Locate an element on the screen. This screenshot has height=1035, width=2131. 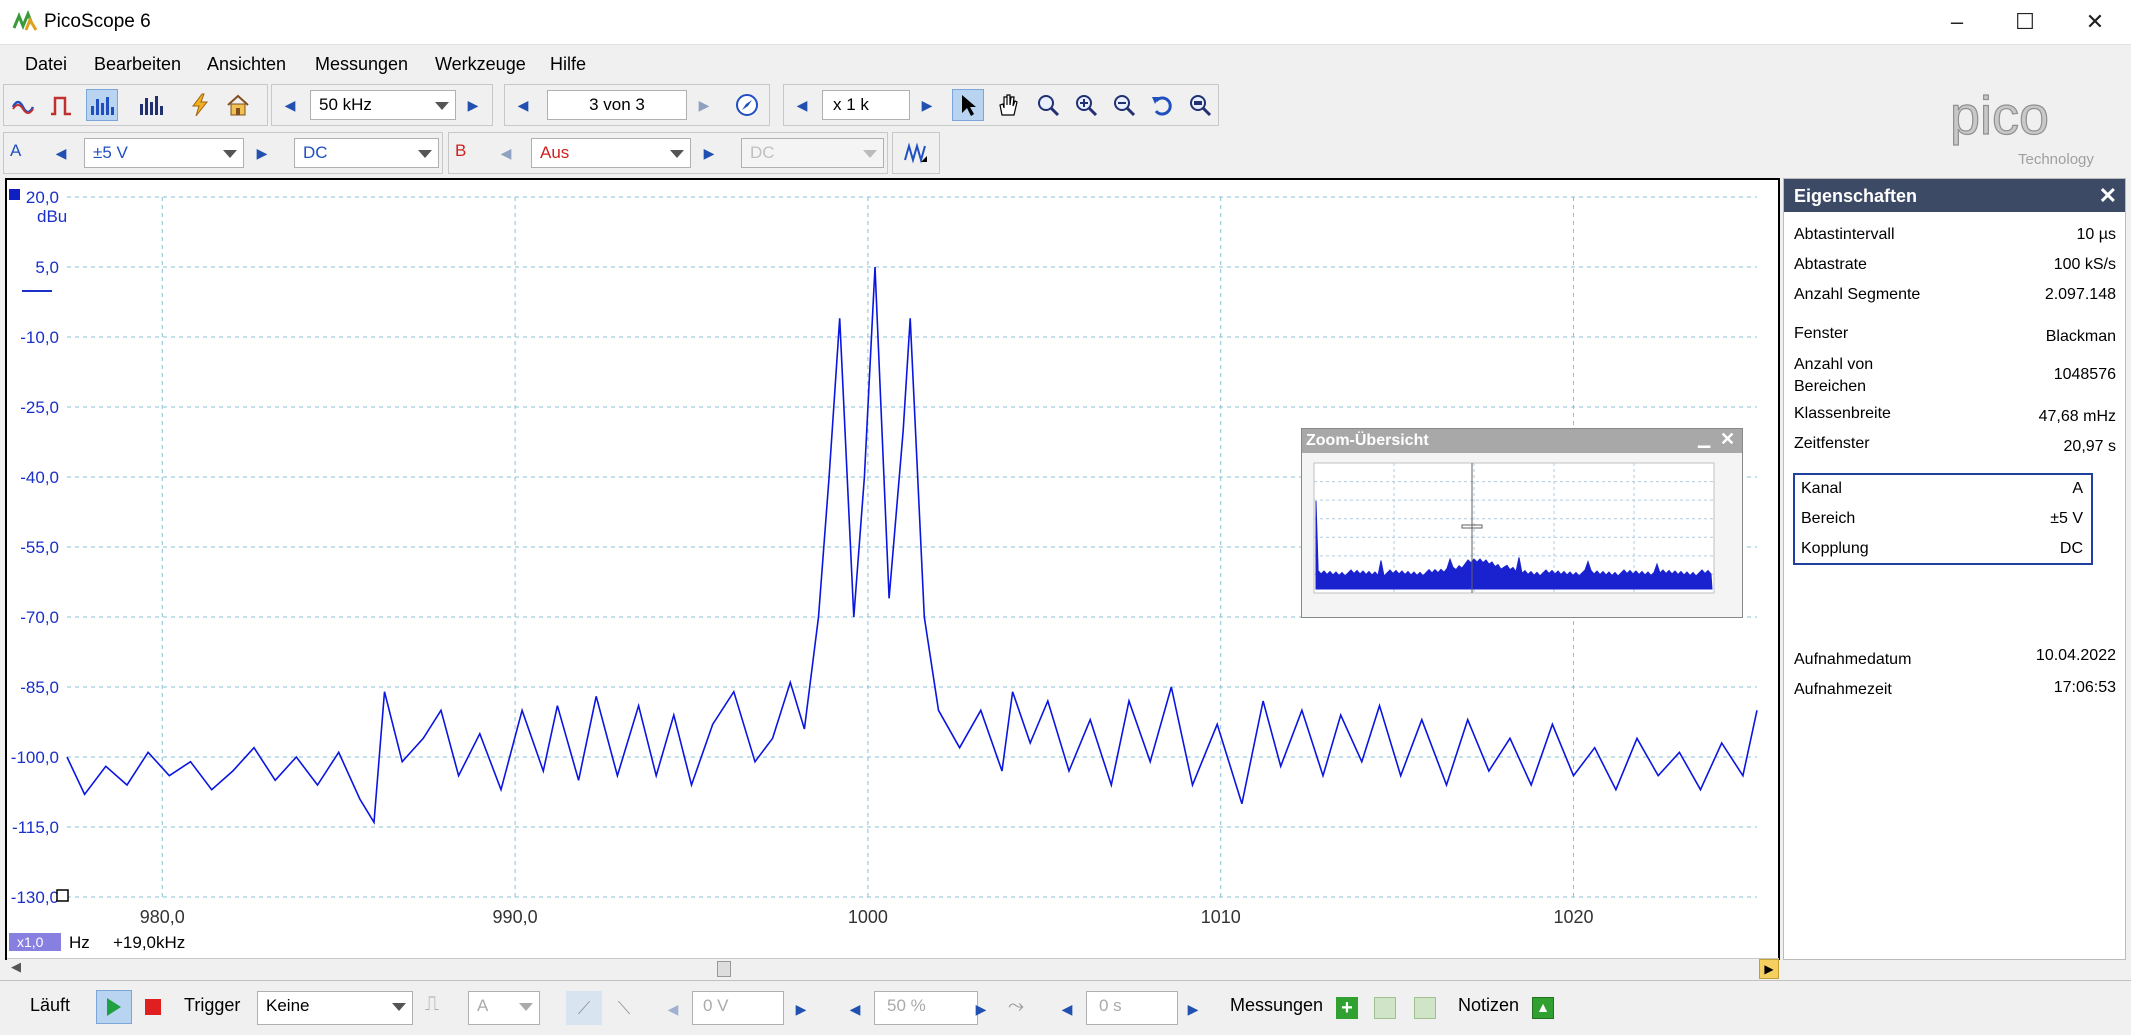
buffer-next-button: ▶ is located at coordinates (704, 105).